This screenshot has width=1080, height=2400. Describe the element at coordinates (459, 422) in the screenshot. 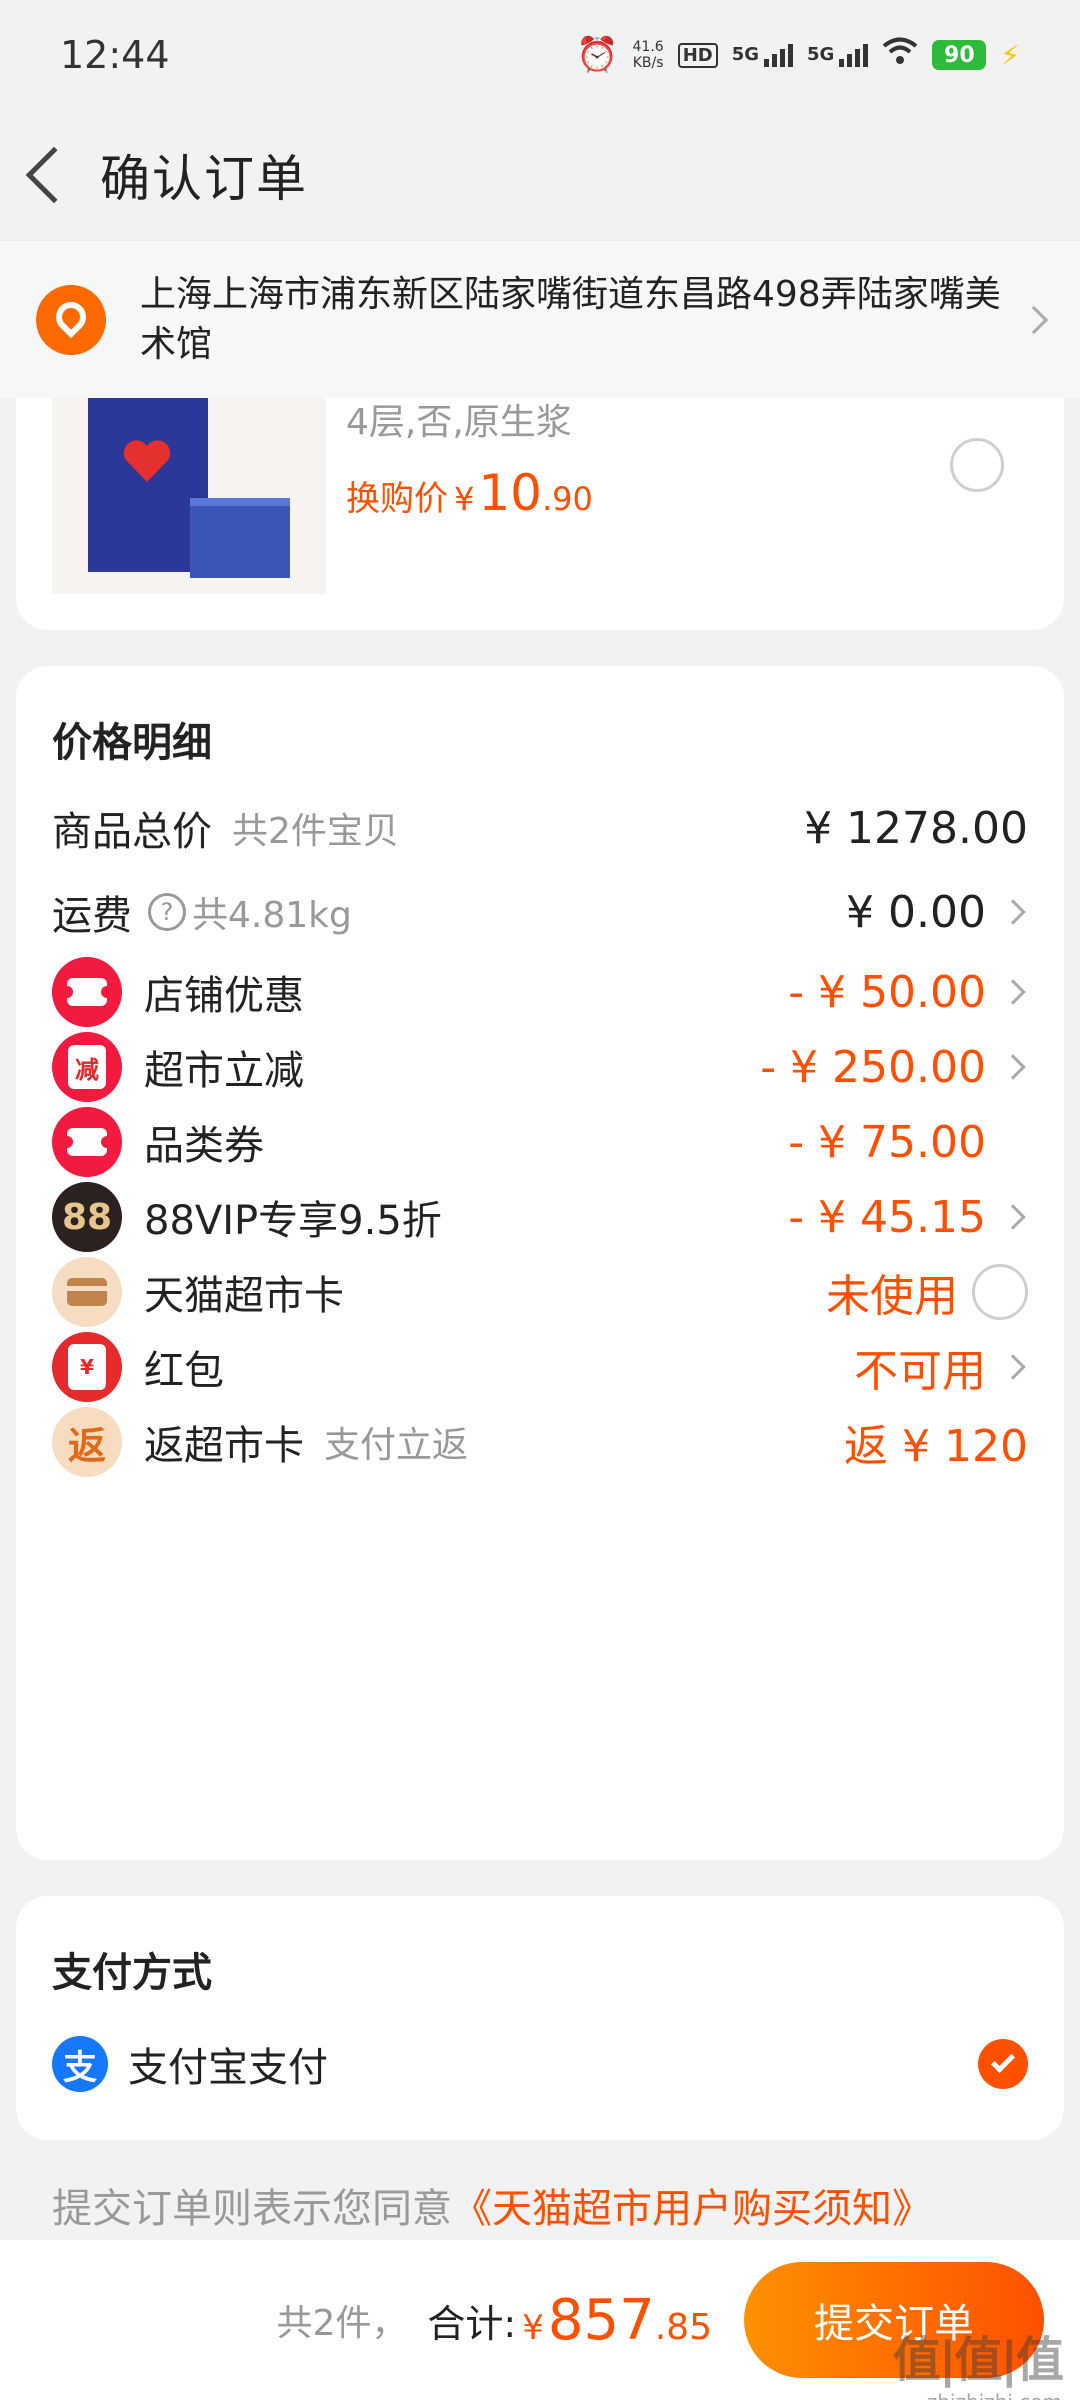

I see `product-spec: 4层,否,原生浆` at that location.